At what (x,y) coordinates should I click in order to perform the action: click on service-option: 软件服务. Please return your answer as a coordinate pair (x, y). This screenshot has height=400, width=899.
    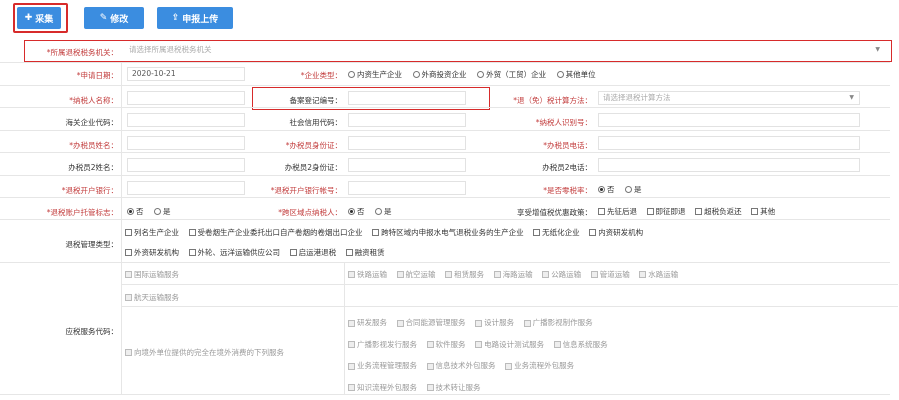
    Looking at the image, I should click on (446, 345).